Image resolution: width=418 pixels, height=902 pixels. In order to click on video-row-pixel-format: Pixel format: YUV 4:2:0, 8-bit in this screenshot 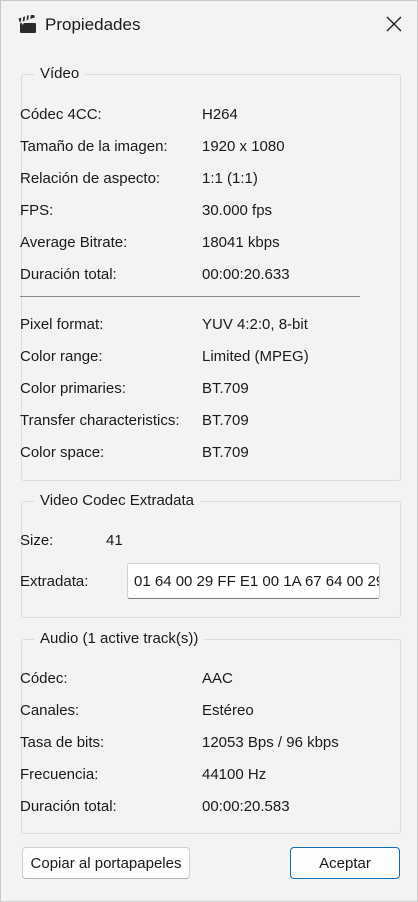, I will do `click(192, 325)`.